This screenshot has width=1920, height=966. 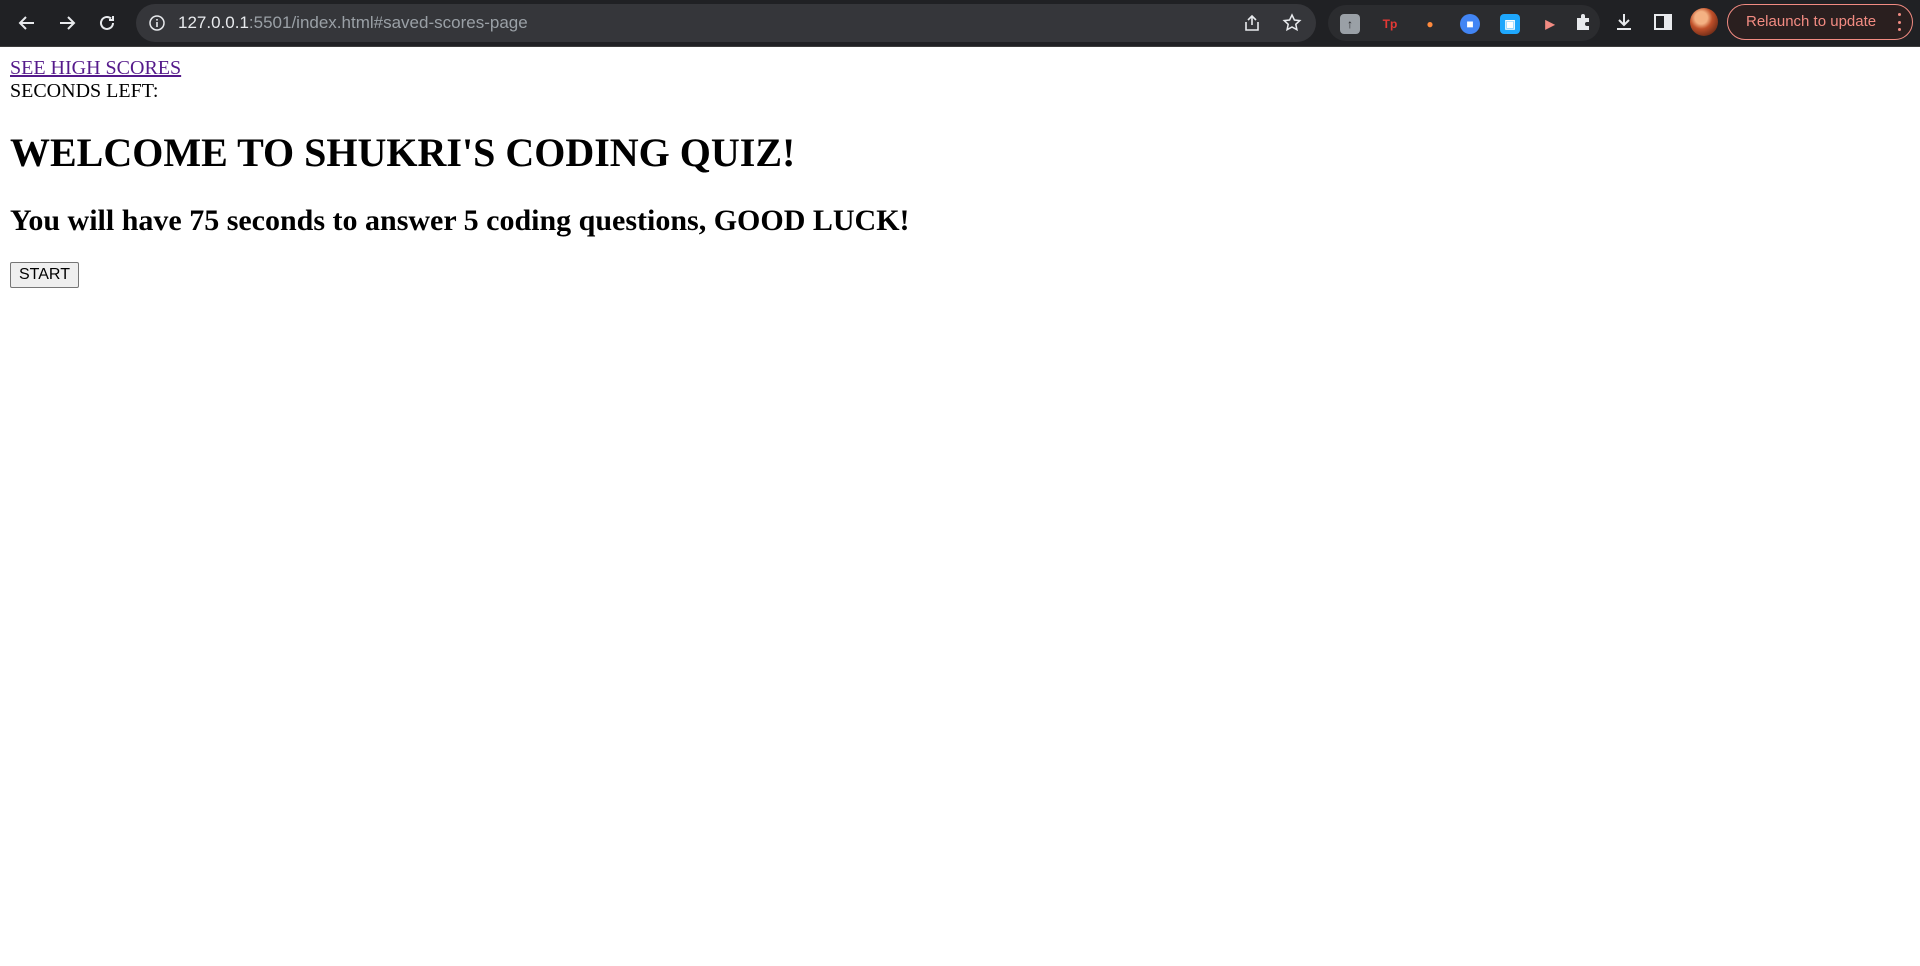 What do you see at coordinates (1899, 22) in the screenshot?
I see `kebab-menu-icon` at bounding box center [1899, 22].